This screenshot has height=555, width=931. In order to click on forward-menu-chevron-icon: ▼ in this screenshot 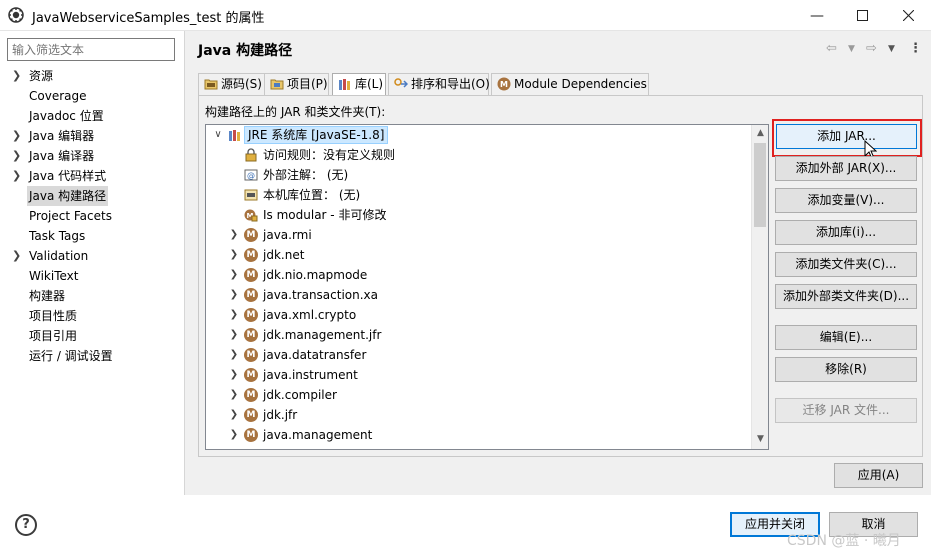, I will do `click(891, 49)`.